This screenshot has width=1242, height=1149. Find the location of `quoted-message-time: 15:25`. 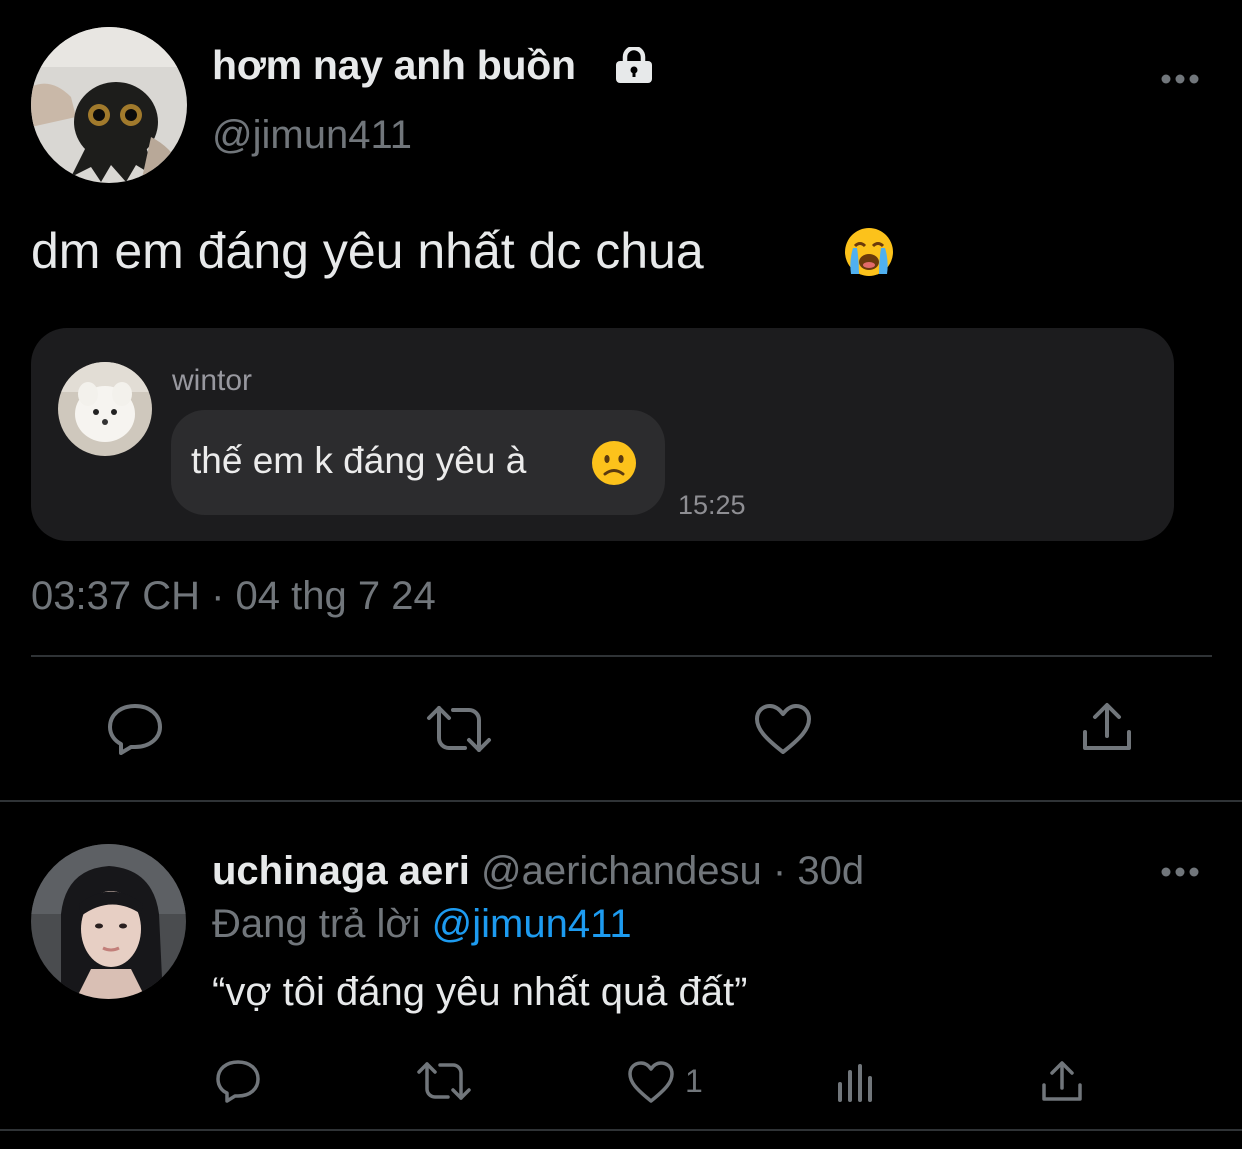

quoted-message-time: 15:25 is located at coordinates (712, 505).